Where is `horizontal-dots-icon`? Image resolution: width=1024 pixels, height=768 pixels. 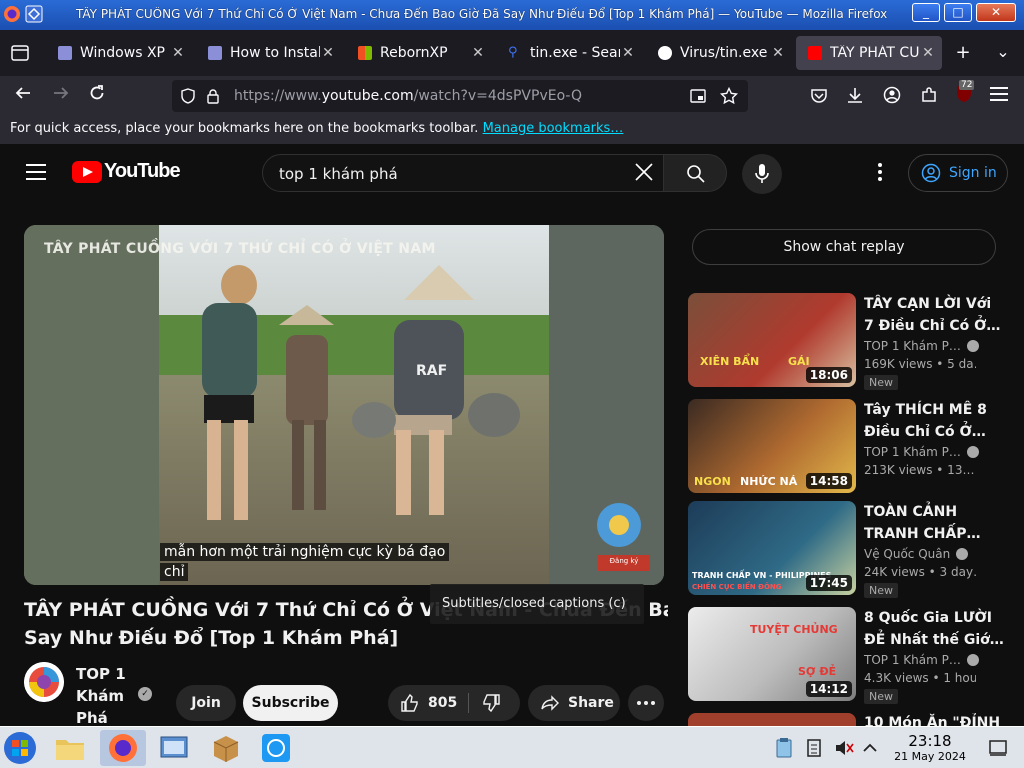
horizontal-dots-icon is located at coordinates (646, 703).